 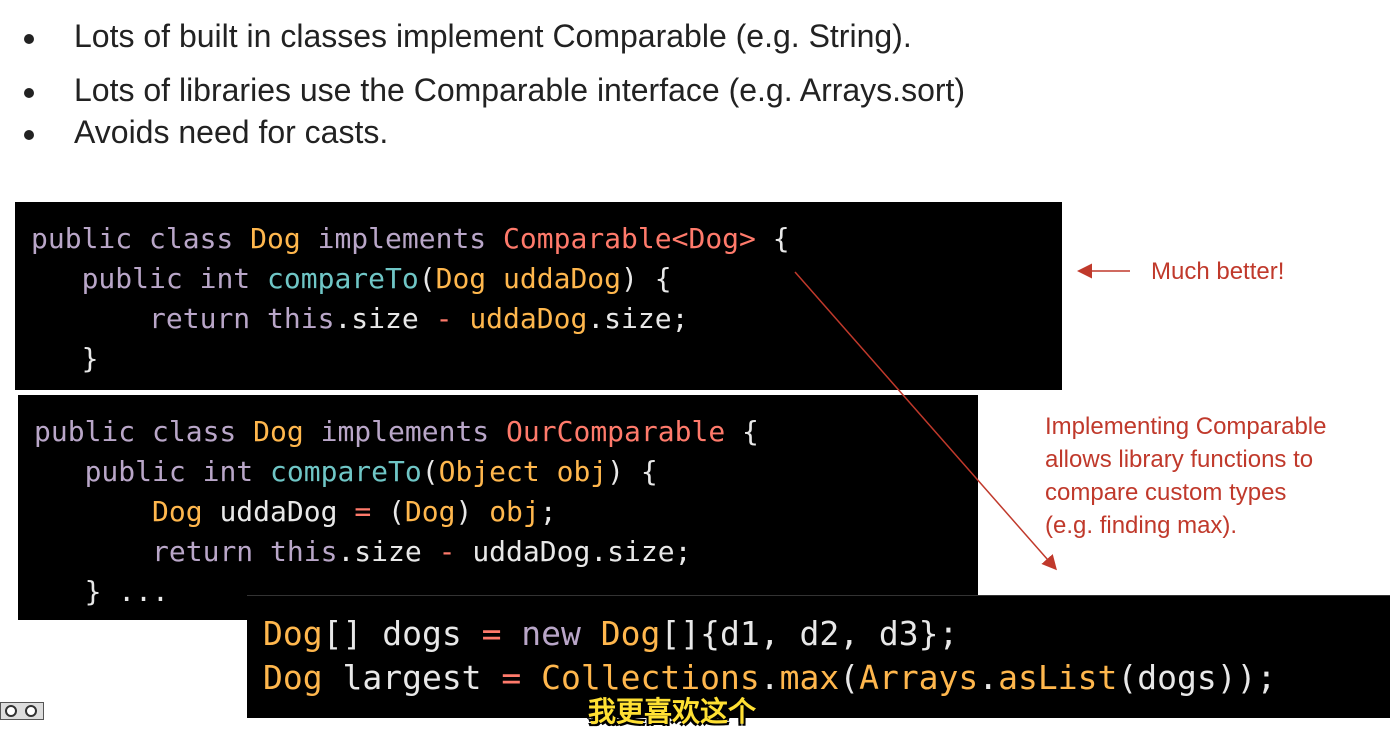 What do you see at coordinates (809, 633) in the screenshot?
I see `code-token: []{d1, d2, d3};` at bounding box center [809, 633].